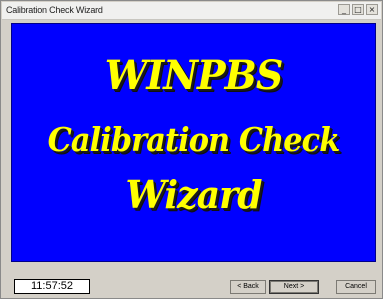 The image size is (383, 299). I want to click on minimize-button: _, so click(344, 9).